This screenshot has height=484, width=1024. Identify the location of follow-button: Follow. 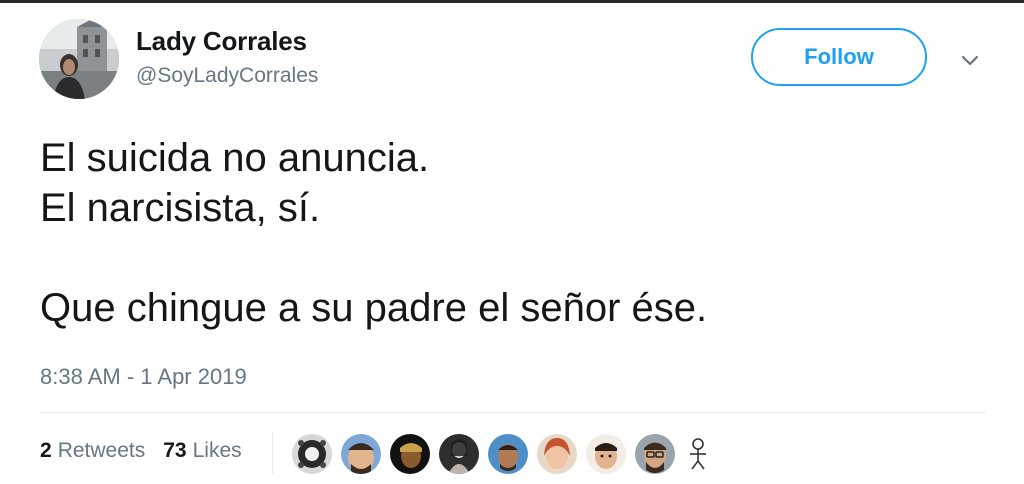
(839, 57).